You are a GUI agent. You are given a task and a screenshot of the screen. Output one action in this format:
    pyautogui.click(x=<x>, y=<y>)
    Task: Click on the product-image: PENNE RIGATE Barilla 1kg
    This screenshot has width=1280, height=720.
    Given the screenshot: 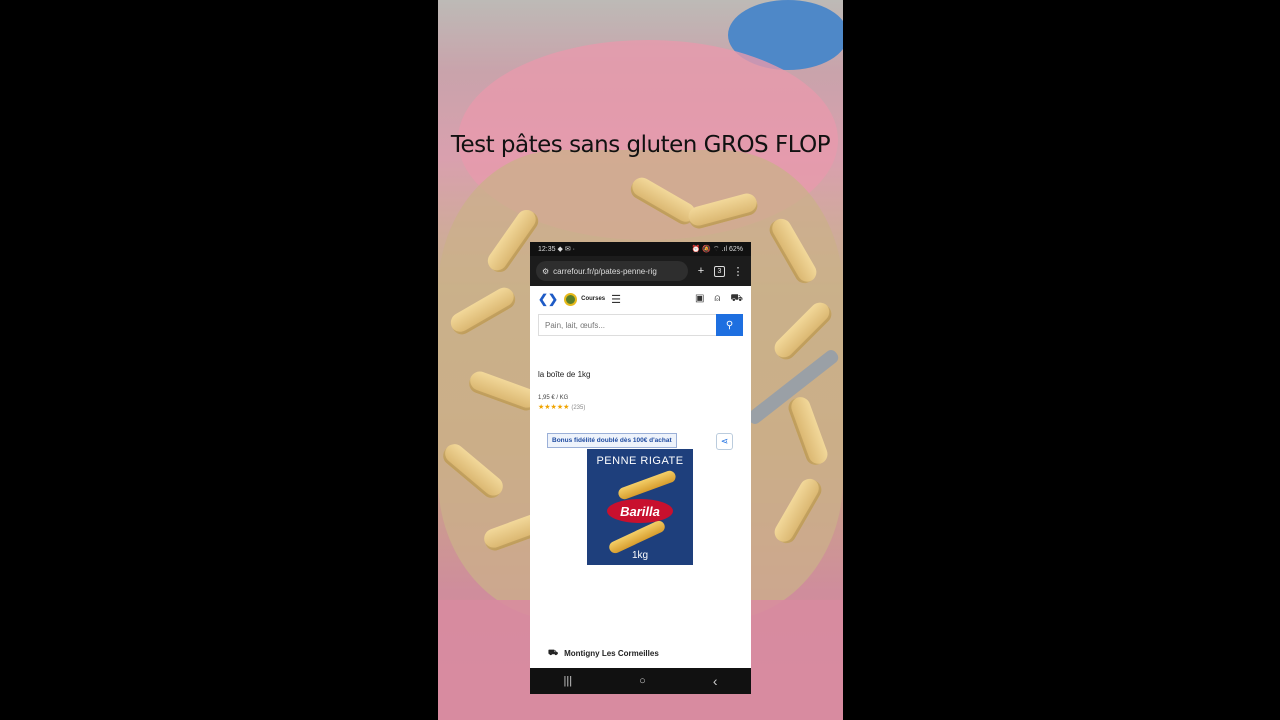 What is the action you would take?
    pyautogui.click(x=640, y=507)
    